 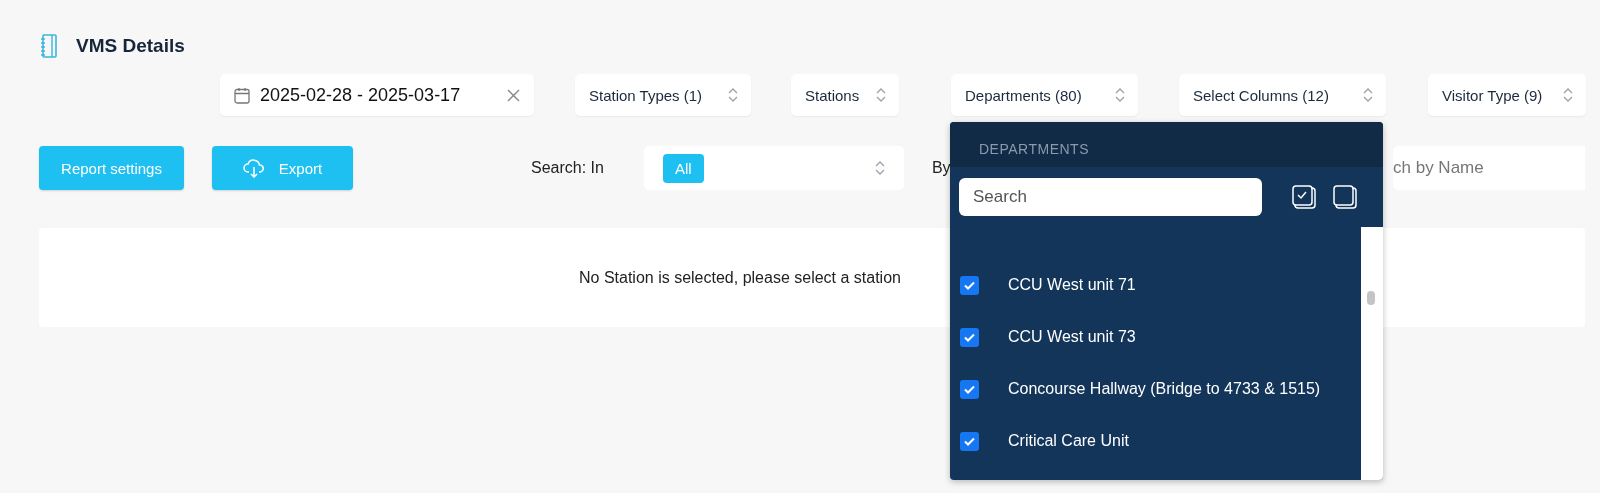 I want to click on search-in-label: Search: In, so click(x=567, y=168).